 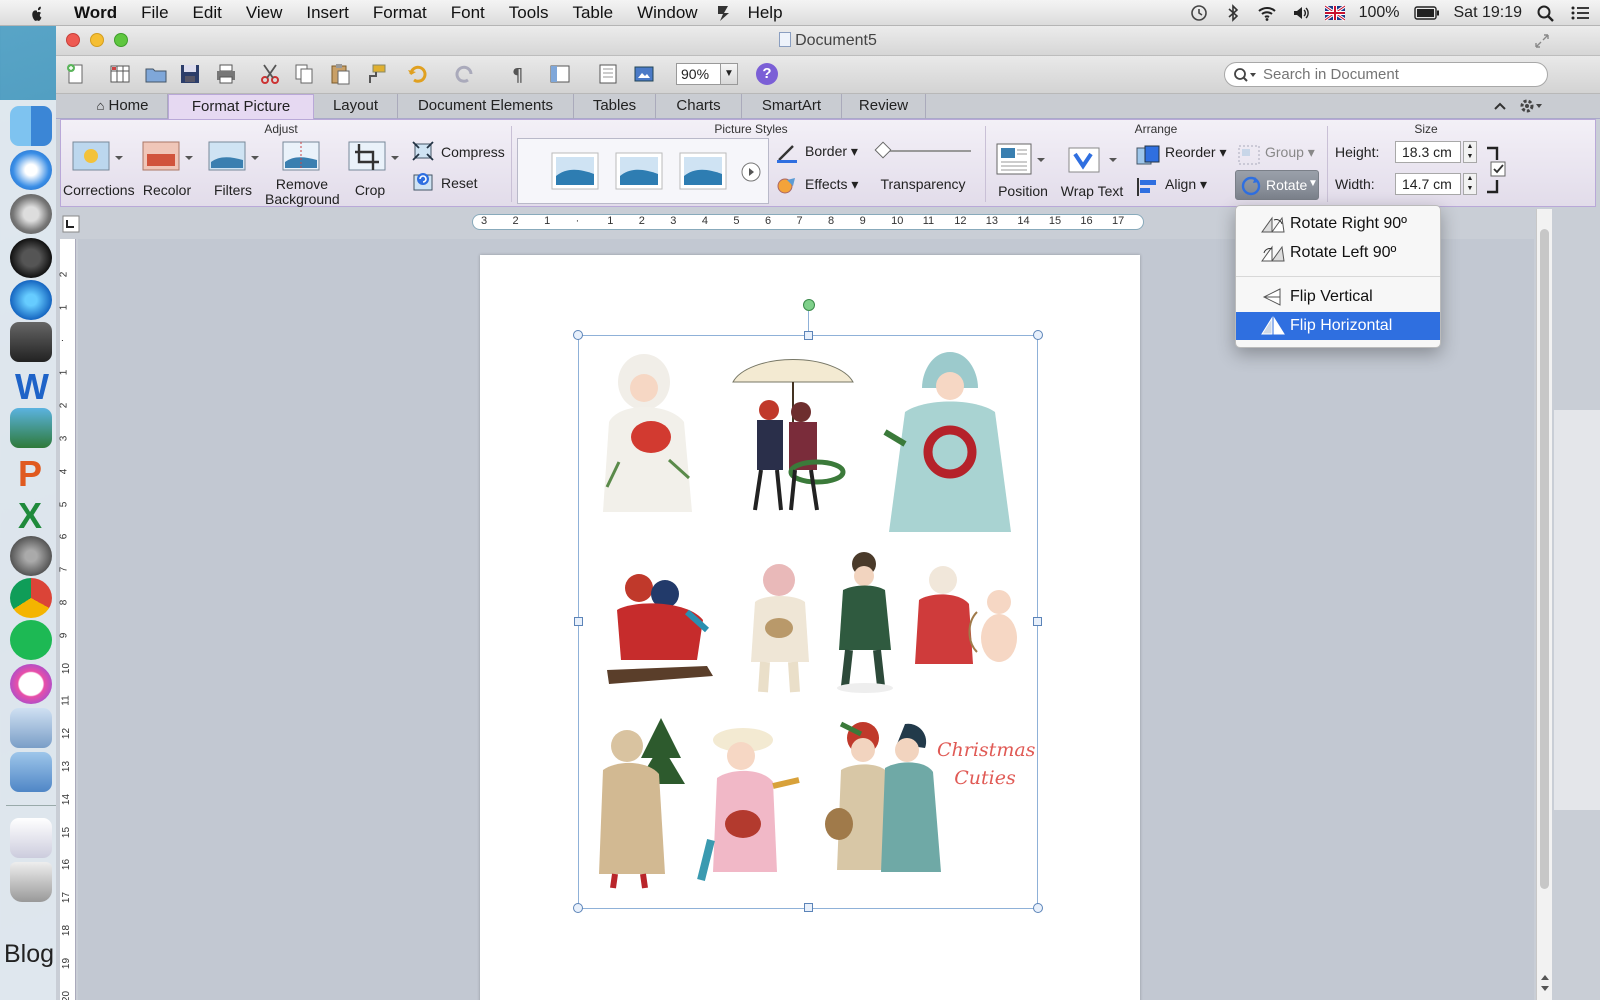 I want to click on corrections-button: Corrections, so click(x=99, y=190).